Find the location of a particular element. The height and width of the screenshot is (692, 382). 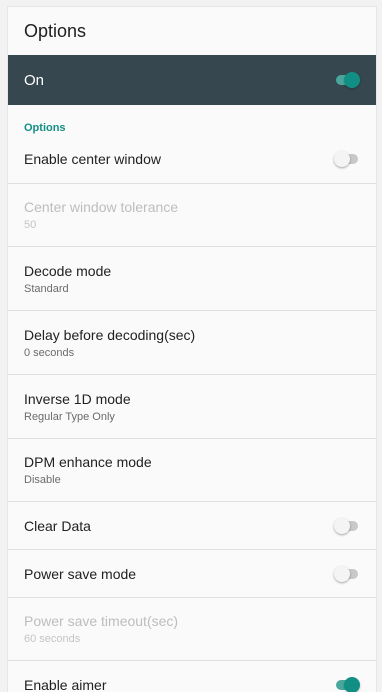

pref-decode-mode: Decode mode Standard is located at coordinates (192, 279).